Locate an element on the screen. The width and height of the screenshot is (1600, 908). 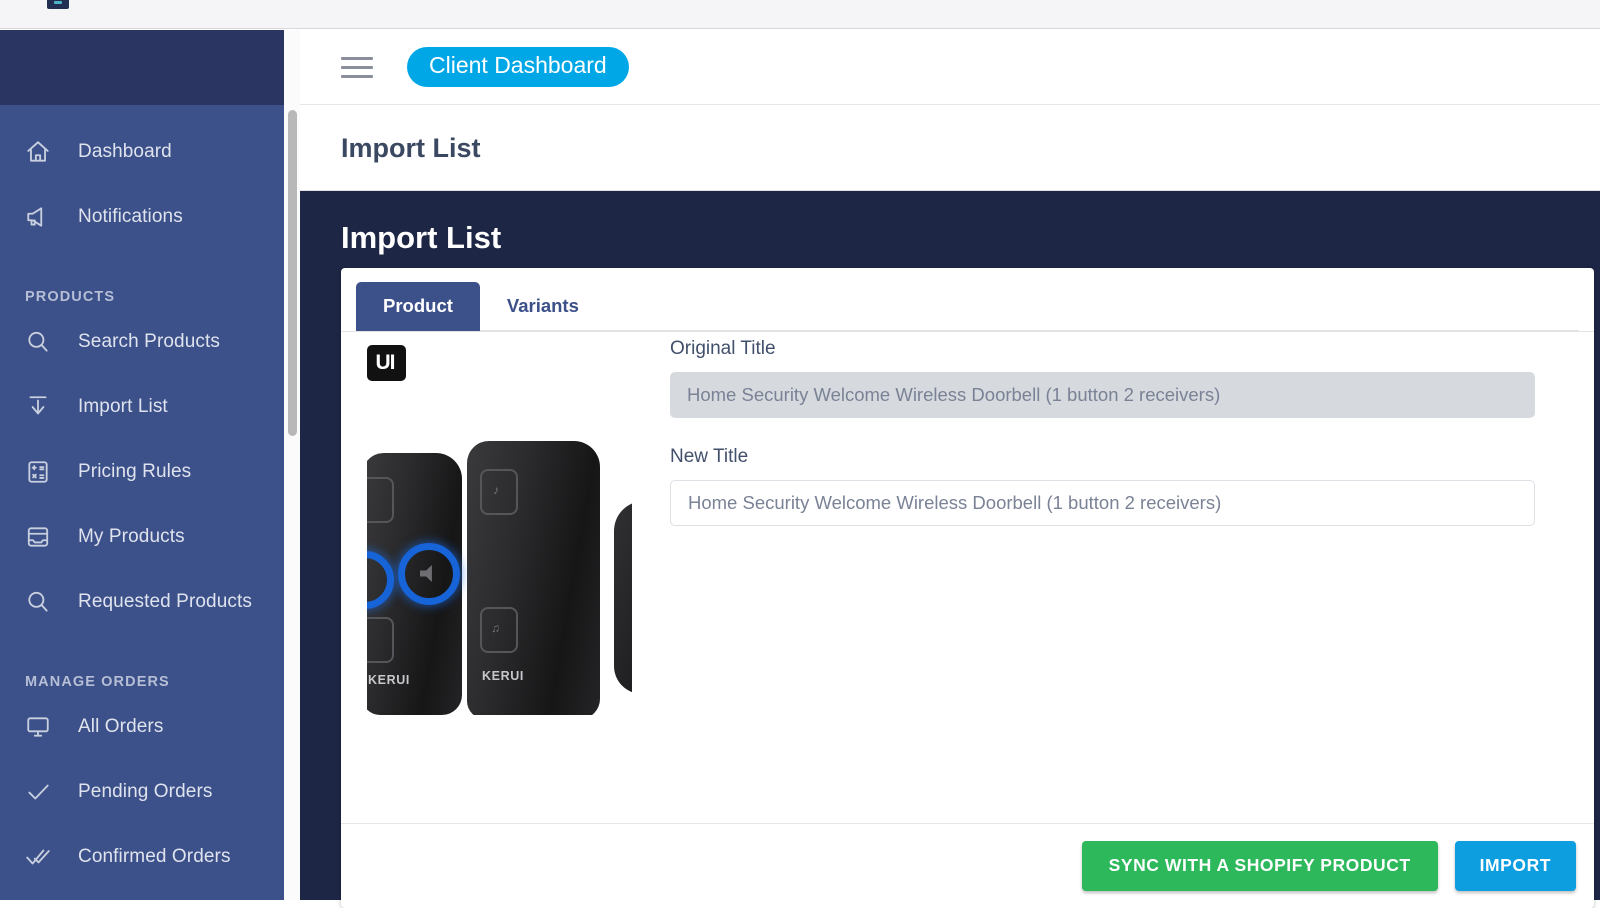
doorbell-unit-right is located at coordinates (623, 597).